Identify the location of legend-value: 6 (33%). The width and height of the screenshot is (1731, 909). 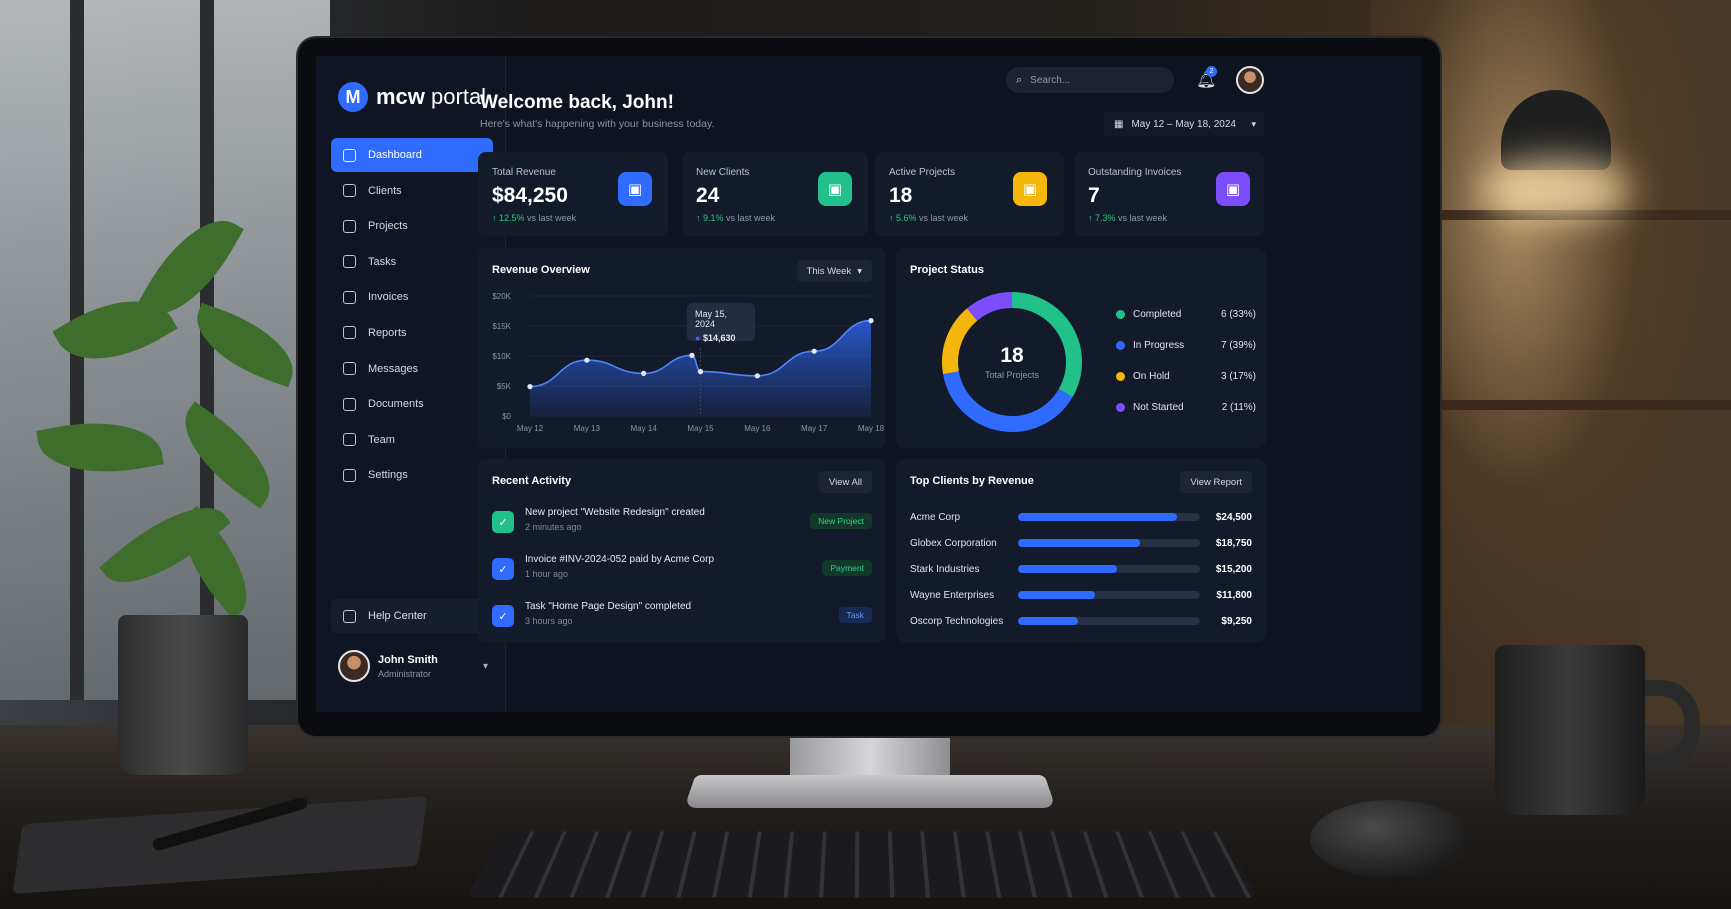
(1238, 314).